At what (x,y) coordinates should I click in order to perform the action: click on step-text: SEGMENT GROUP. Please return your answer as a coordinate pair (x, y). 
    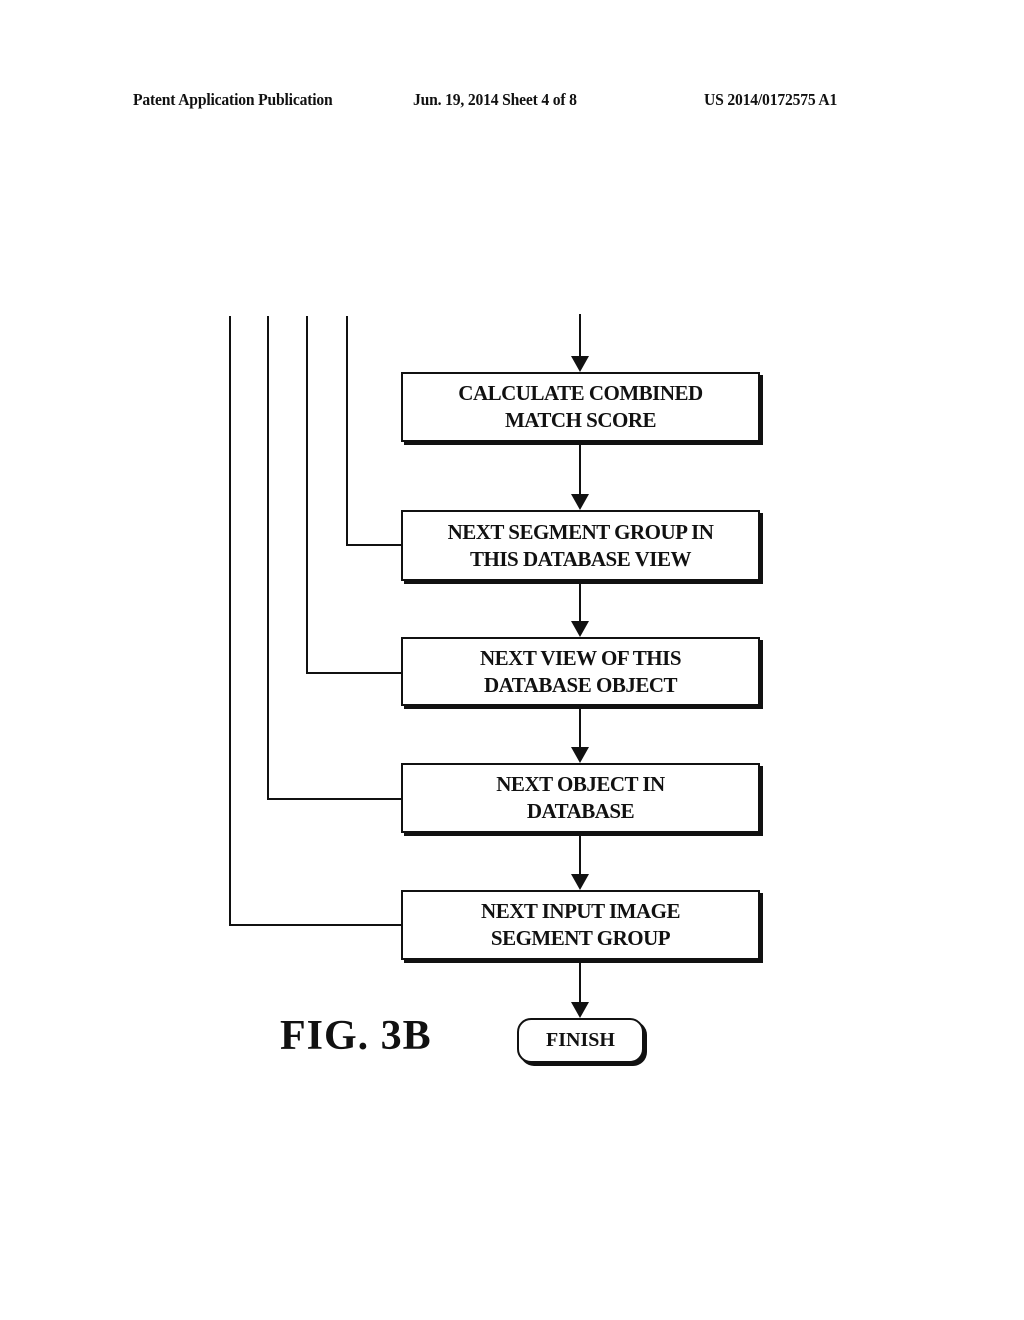
    Looking at the image, I should click on (580, 938).